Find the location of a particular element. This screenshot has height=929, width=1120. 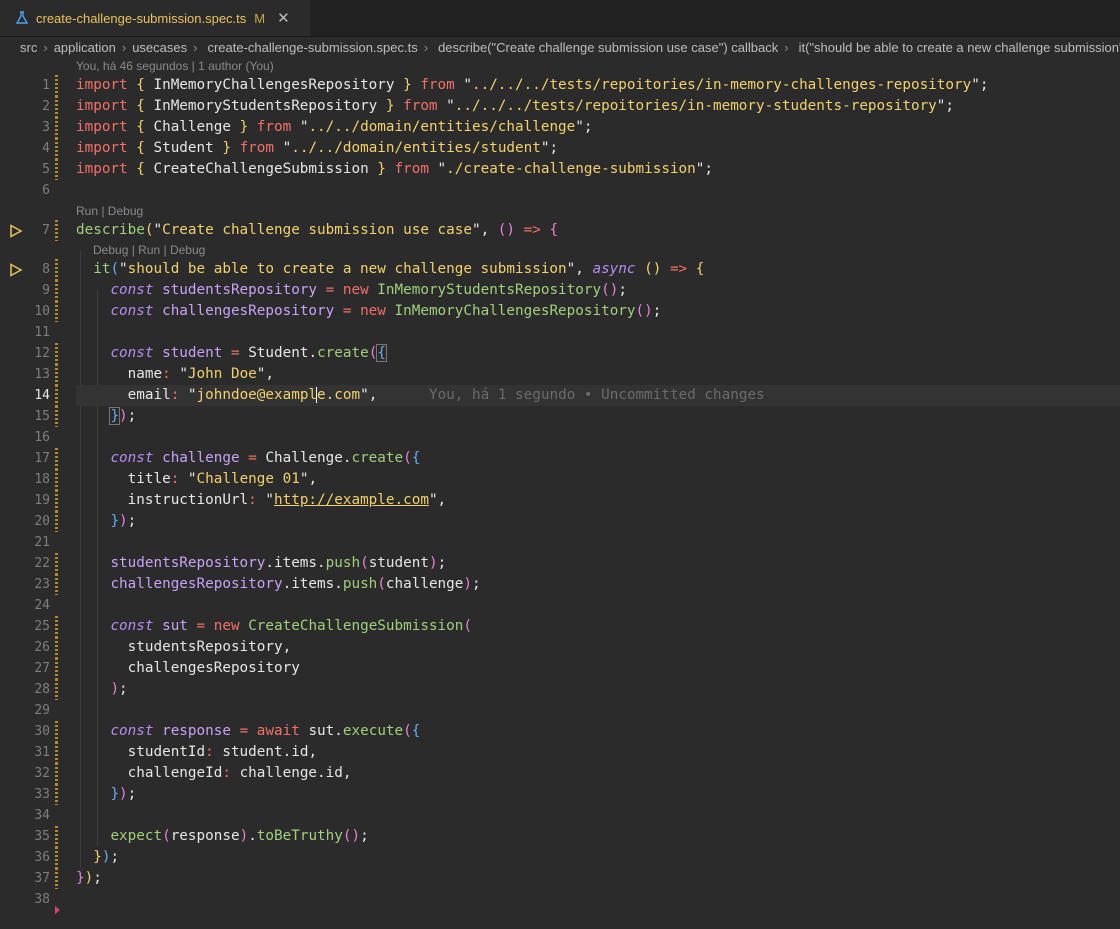

line-number: 12 is located at coordinates (42, 353).